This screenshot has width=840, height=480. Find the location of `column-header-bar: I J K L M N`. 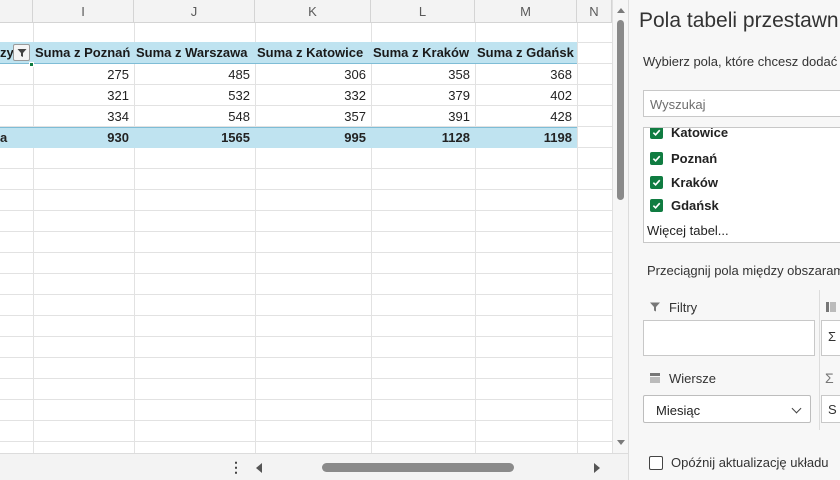

column-header-bar: I J K L M N is located at coordinates (306, 11).